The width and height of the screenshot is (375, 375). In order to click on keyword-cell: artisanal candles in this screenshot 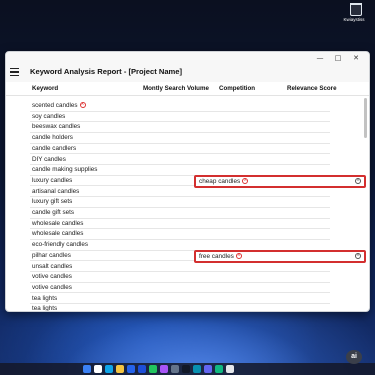, I will do `click(56, 191)`.